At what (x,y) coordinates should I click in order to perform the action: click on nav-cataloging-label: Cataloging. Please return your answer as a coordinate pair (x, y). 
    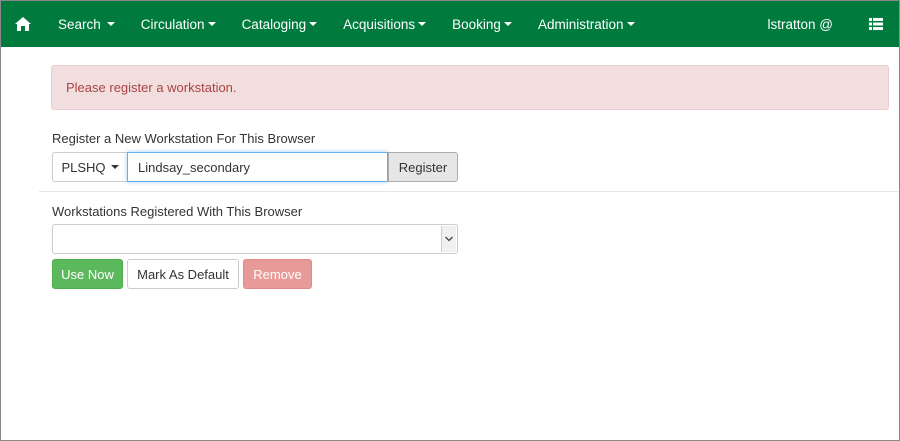
    Looking at the image, I should click on (274, 24).